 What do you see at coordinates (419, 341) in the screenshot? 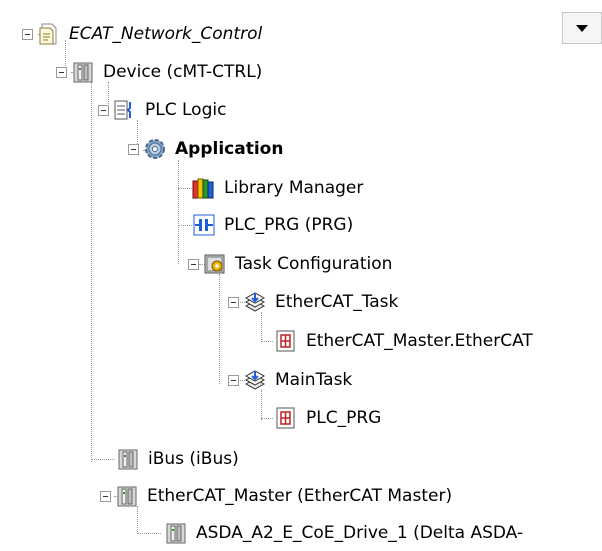
I see `tree-node-label: EtherCAT_Master.EtherCAT` at bounding box center [419, 341].